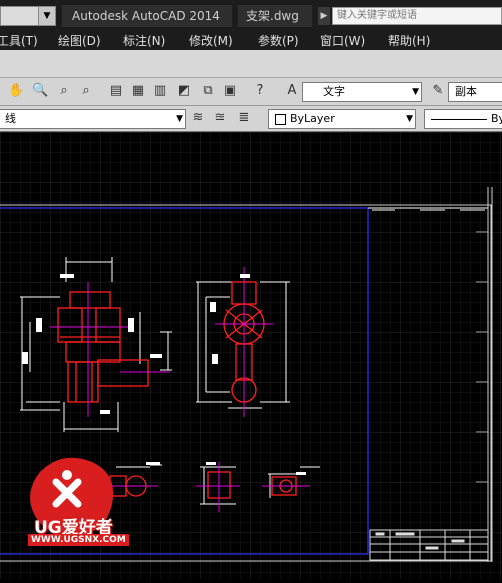  Describe the element at coordinates (342, 41) in the screenshot. I see `menu-window: 窗口(W)` at that location.